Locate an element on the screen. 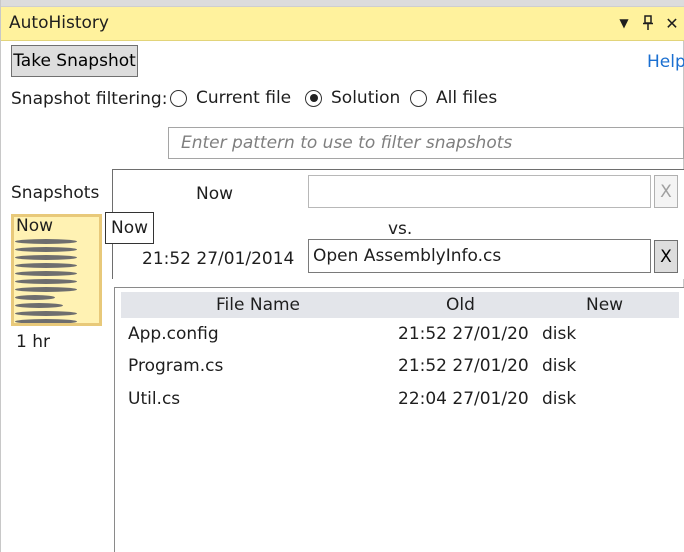 The image size is (684, 552). old-cell: 22:04 27/01/20 is located at coordinates (463, 399).